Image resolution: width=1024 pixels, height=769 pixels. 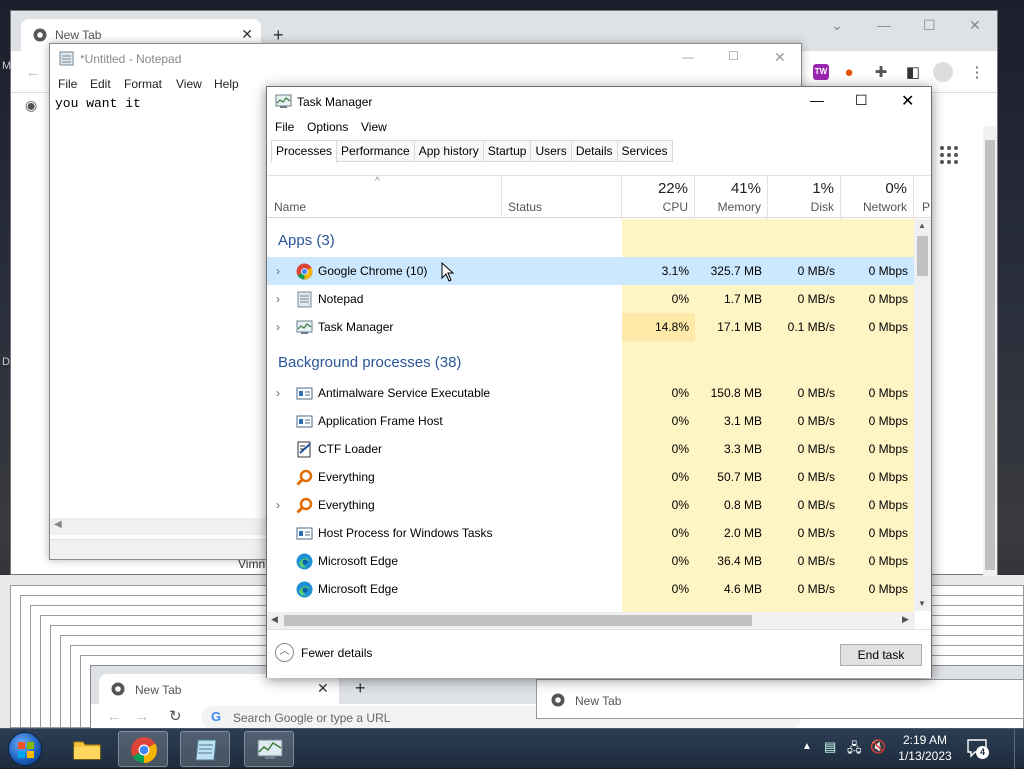 What do you see at coordinates (142, 716) in the screenshot?
I see `forward-icon: →` at bounding box center [142, 716].